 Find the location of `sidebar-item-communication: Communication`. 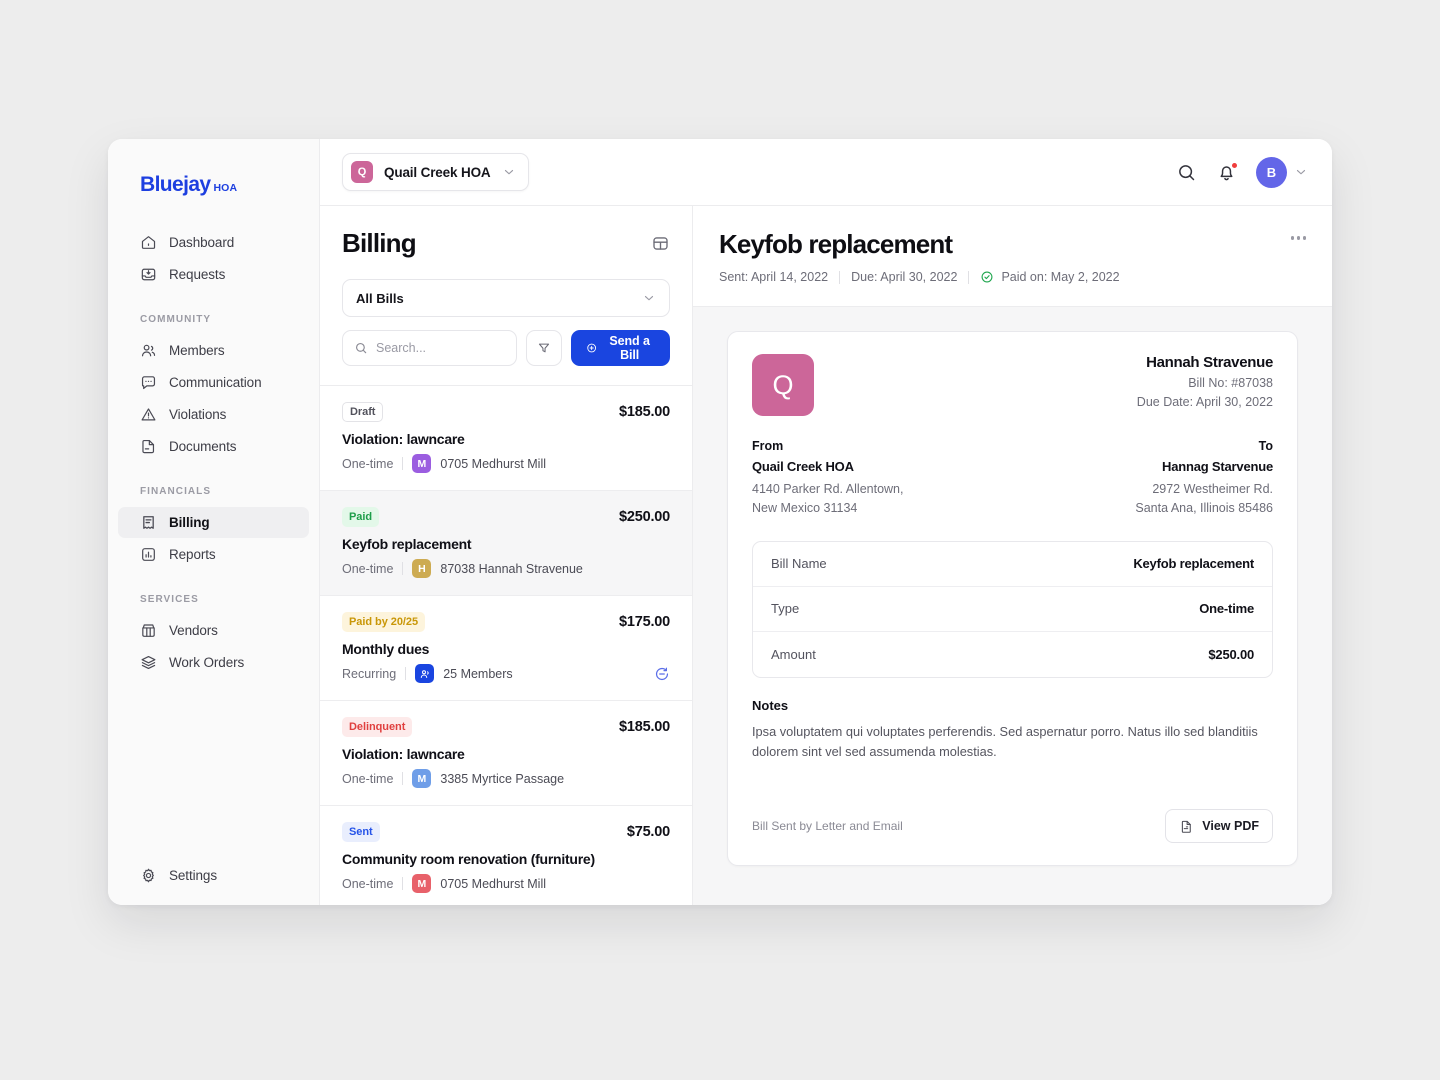

sidebar-item-communication: Communication is located at coordinates (213, 382).